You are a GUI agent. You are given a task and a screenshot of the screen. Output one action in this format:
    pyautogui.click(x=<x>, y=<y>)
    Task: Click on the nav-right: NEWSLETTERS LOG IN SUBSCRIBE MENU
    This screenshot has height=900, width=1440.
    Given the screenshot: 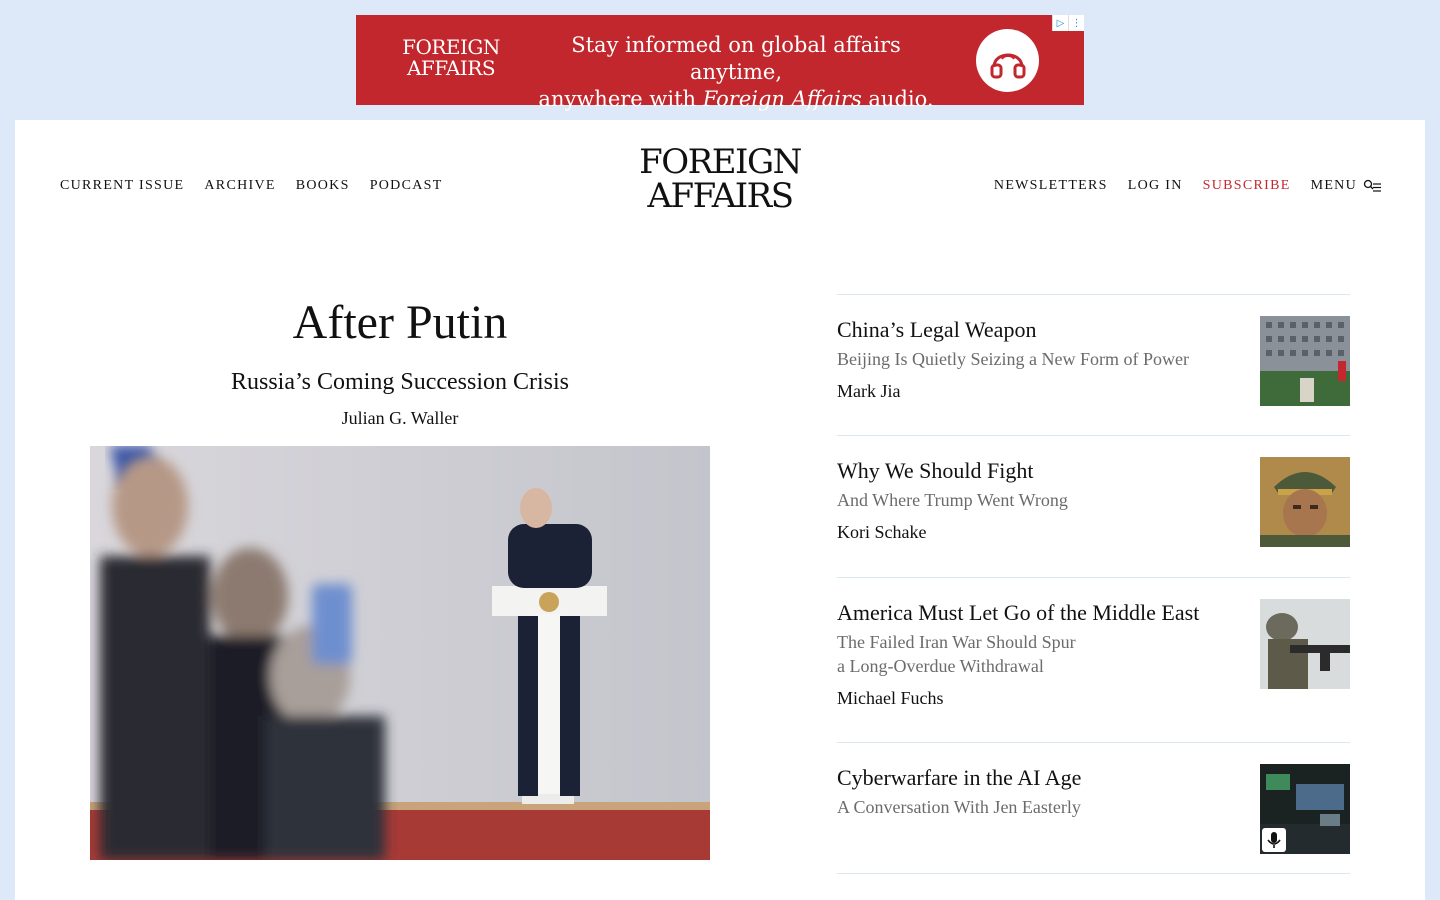 What is the action you would take?
    pyautogui.click(x=1187, y=186)
    